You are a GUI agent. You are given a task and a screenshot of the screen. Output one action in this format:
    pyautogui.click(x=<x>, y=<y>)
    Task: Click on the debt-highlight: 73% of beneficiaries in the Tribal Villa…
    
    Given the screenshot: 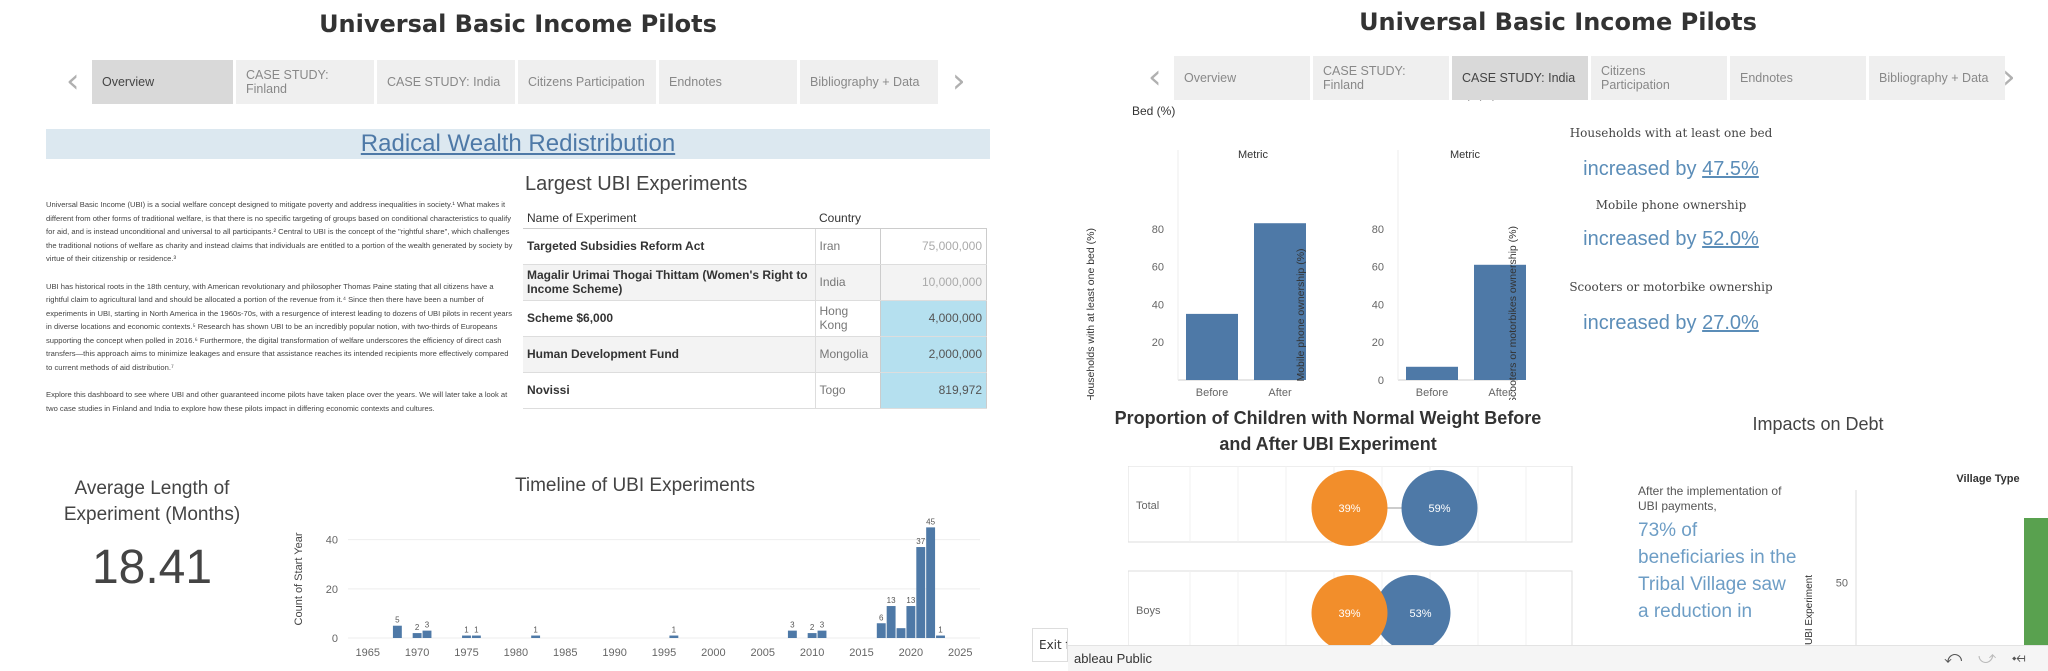 What is the action you would take?
    pyautogui.click(x=1717, y=571)
    